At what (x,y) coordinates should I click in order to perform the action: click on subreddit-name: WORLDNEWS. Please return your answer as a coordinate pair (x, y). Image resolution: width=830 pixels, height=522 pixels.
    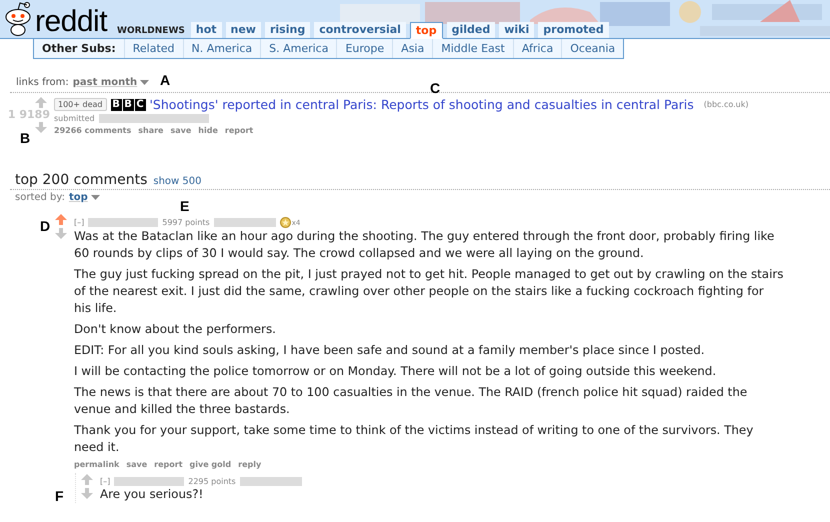
    Looking at the image, I should click on (151, 31).